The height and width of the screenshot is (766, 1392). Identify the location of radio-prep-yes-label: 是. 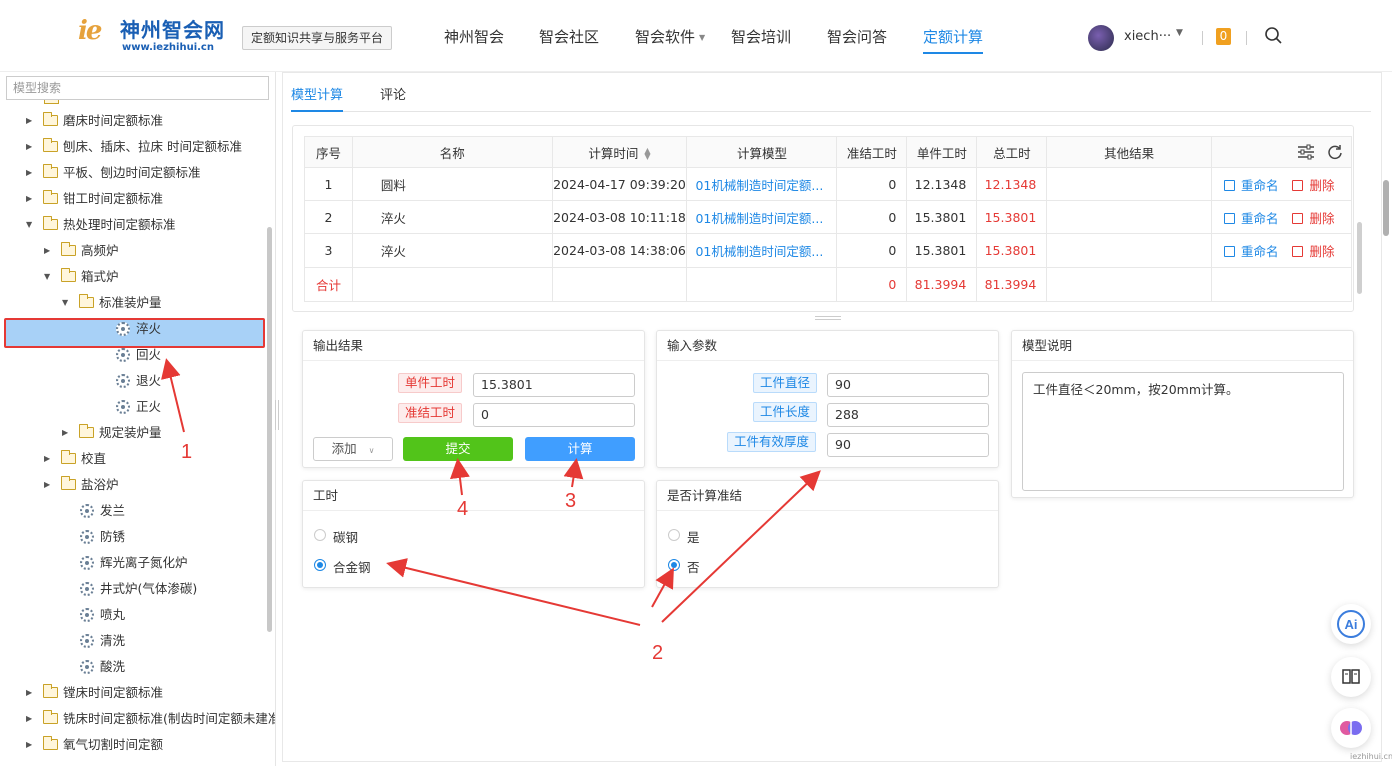
(693, 536).